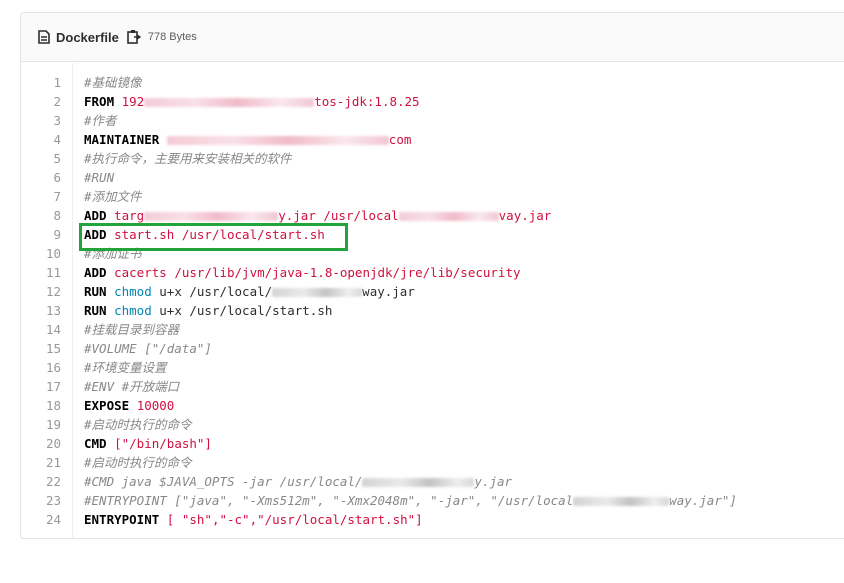 The image size is (844, 583). Describe the element at coordinates (410, 82) in the screenshot. I see `code-line: #基础镜像` at that location.